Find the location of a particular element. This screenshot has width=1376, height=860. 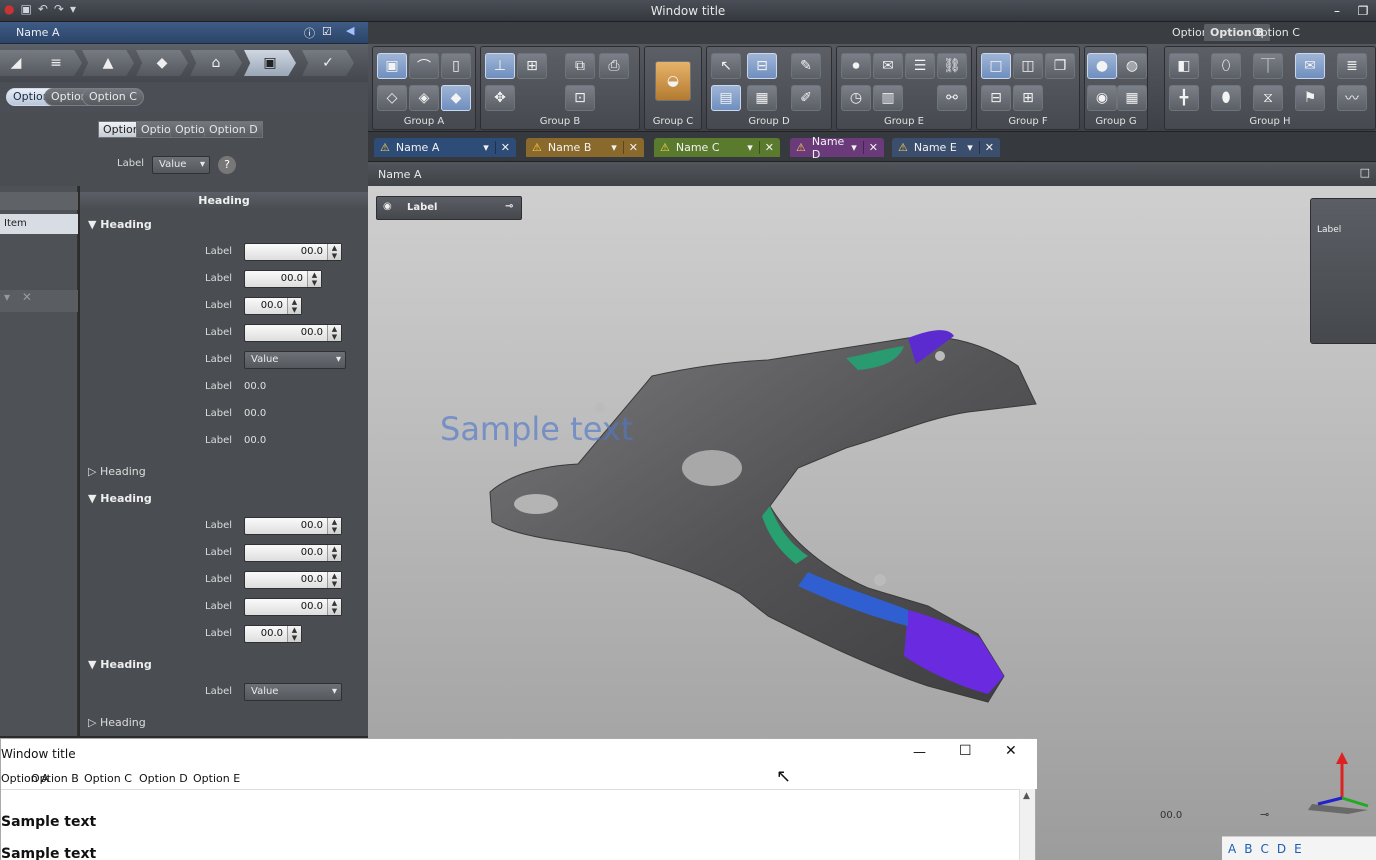

animation-icon: ◒ is located at coordinates (673, 81).